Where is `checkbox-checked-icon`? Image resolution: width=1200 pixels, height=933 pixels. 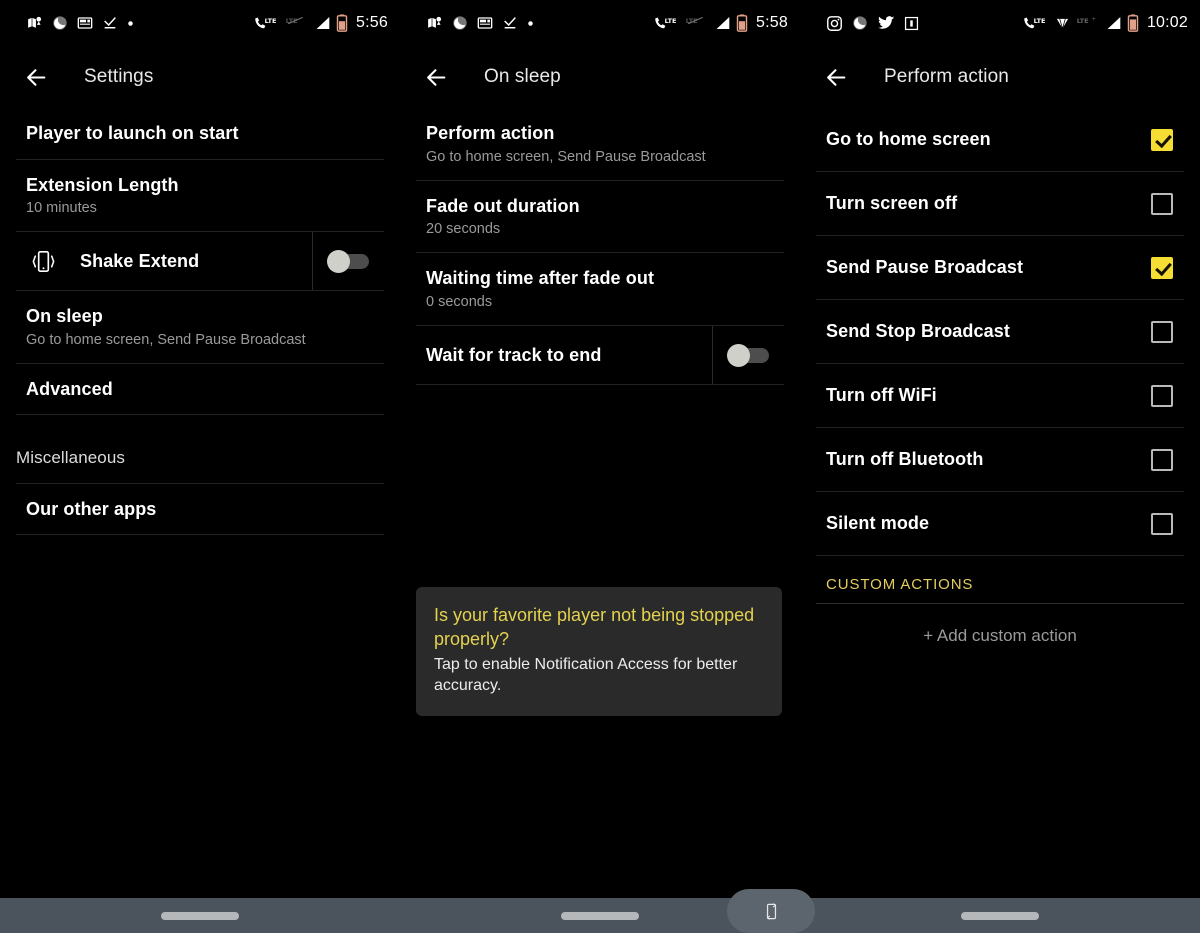 checkbox-checked-icon is located at coordinates (1162, 267).